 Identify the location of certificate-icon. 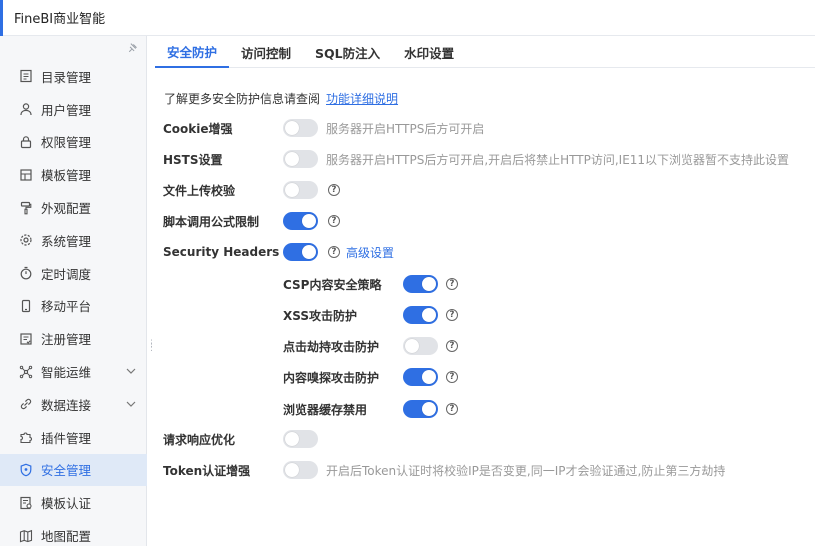
(26, 503).